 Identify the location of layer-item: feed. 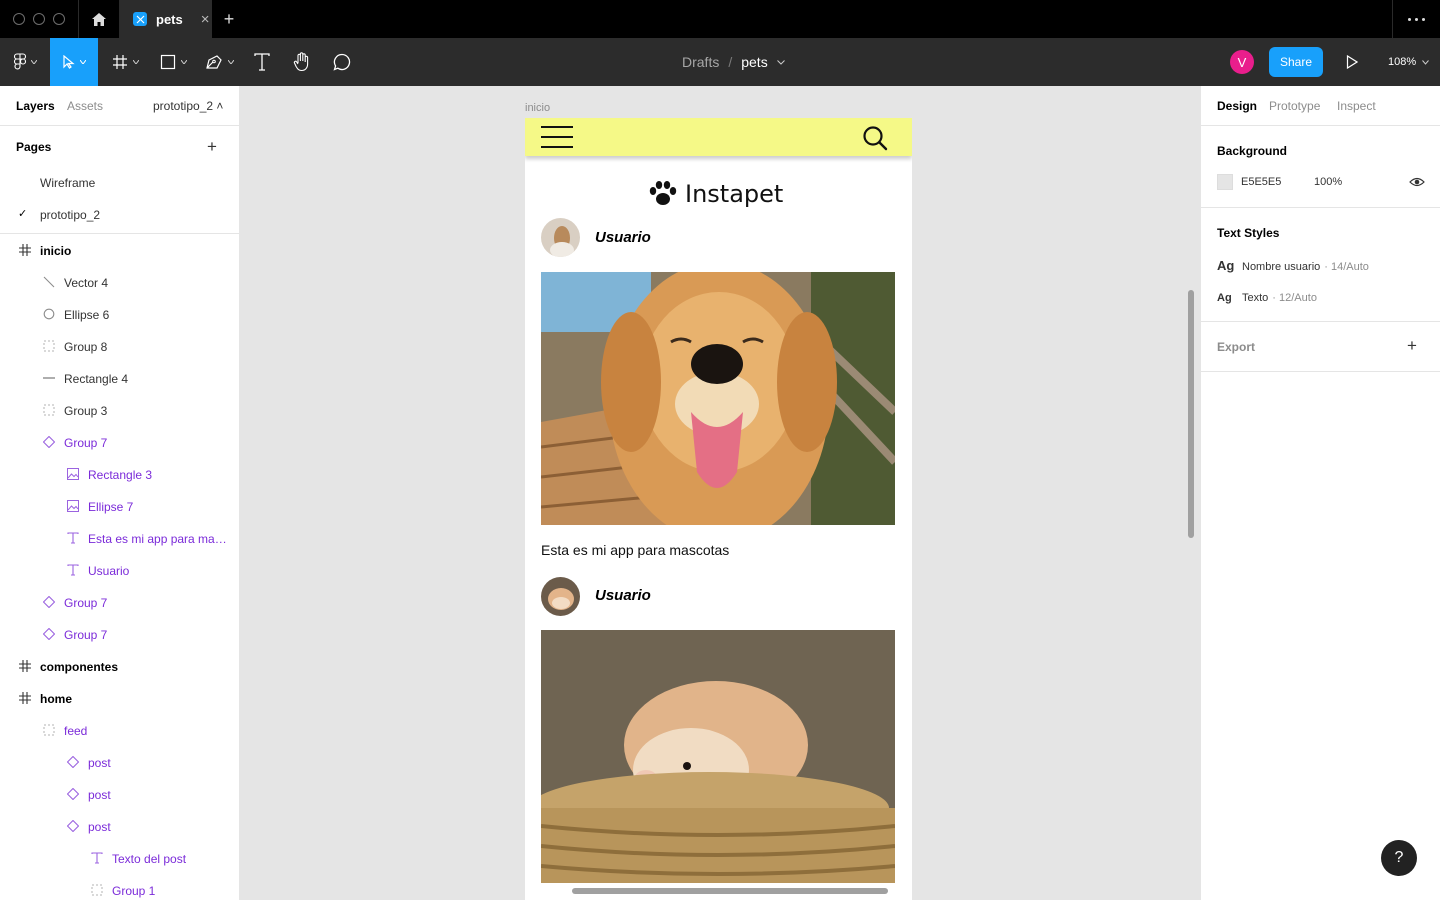
(119, 730).